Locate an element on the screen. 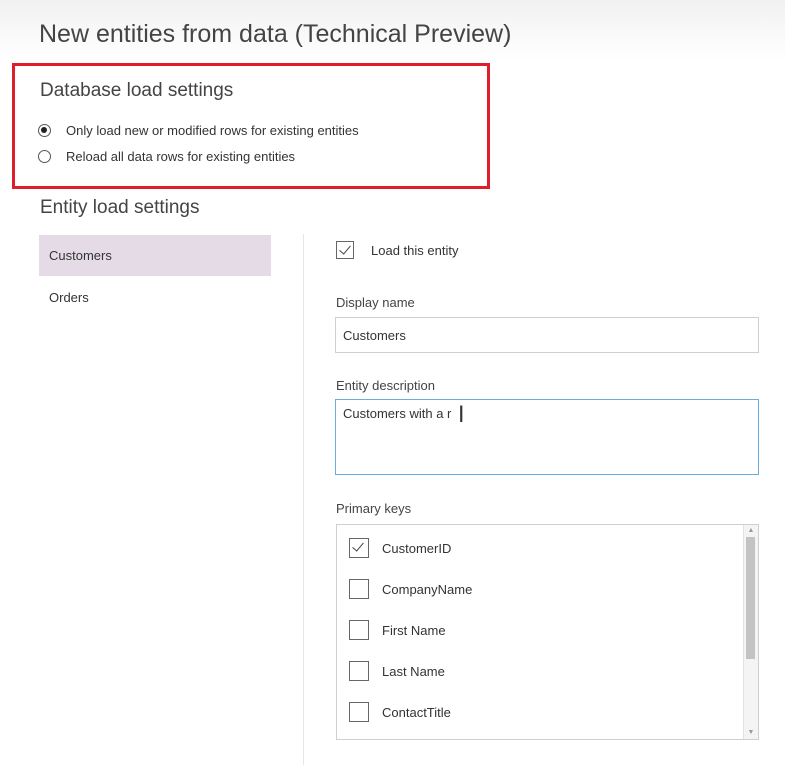 This screenshot has height=765, width=785. primary-key-item: First Name is located at coordinates (397, 630).